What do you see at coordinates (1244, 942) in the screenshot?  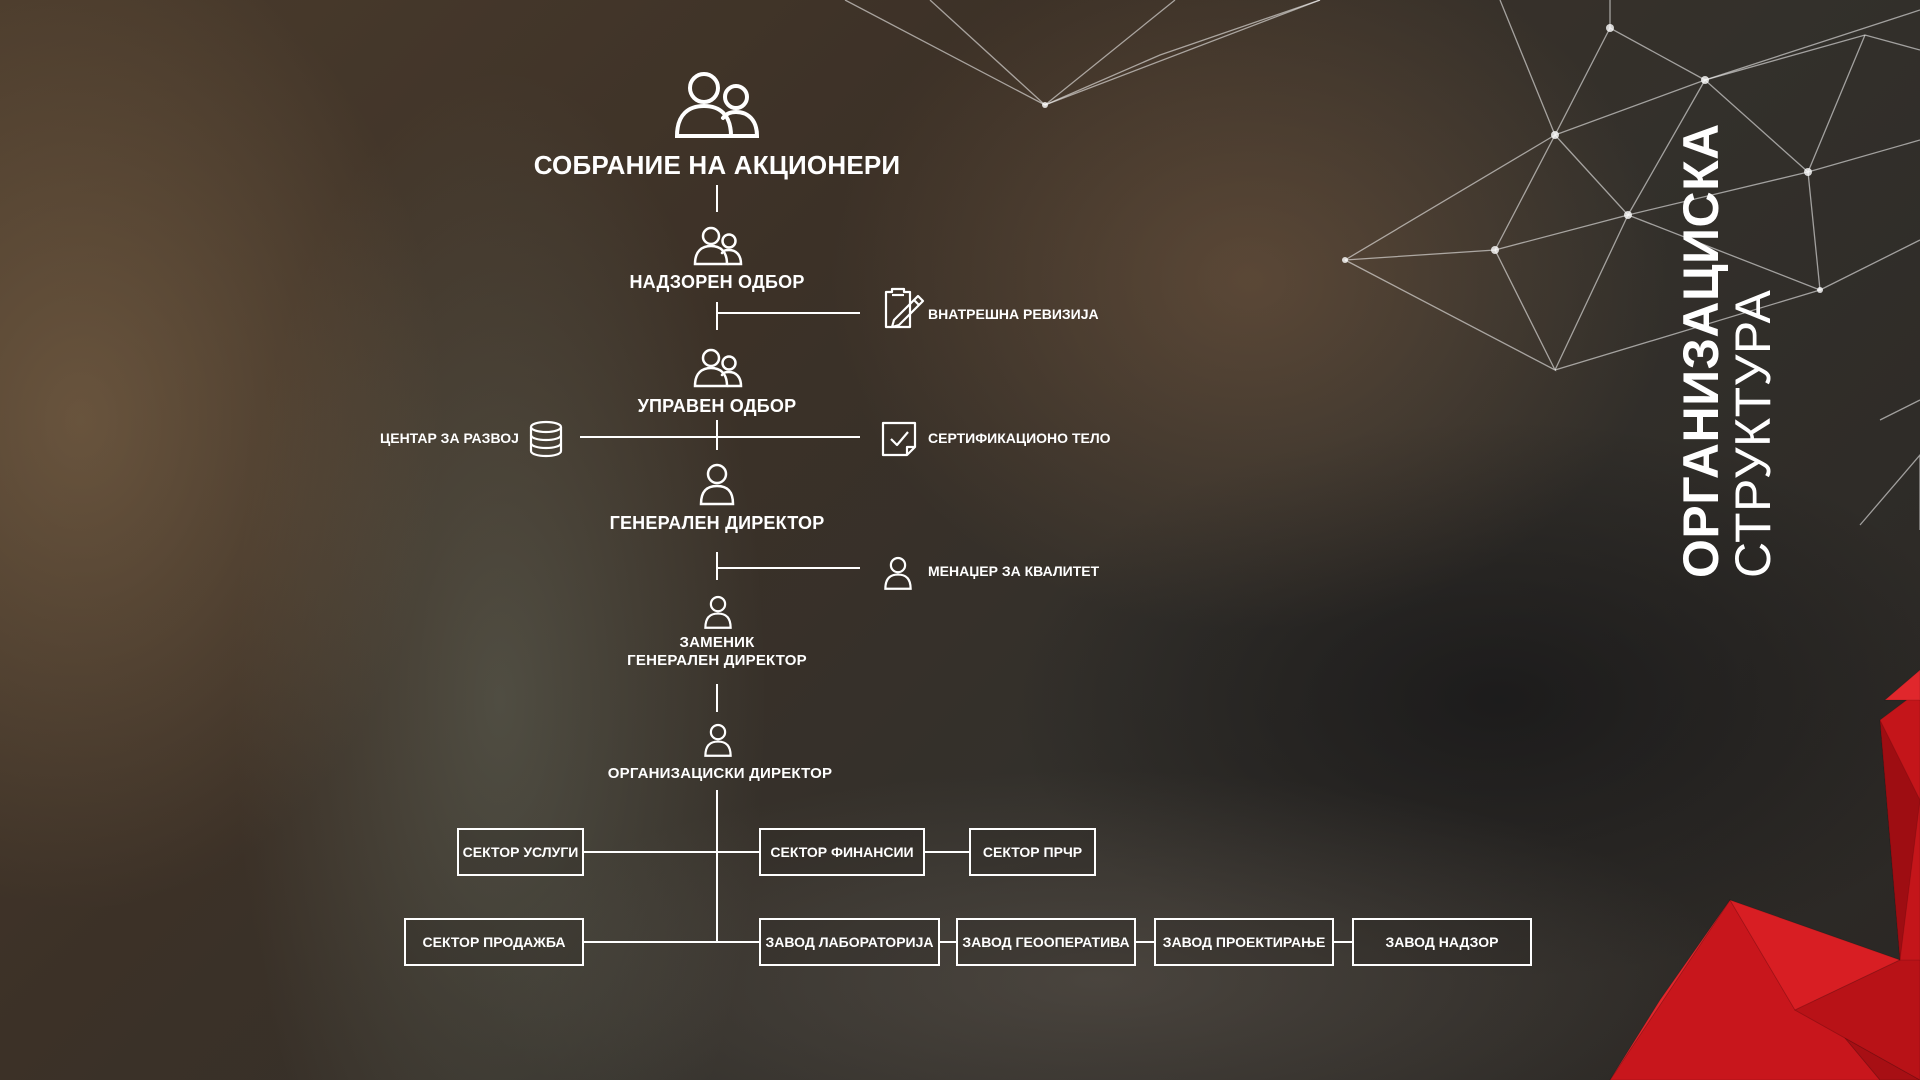 I see `institute-design-box: ЗАВОД ПРОЕКТИРАЊЕ` at bounding box center [1244, 942].